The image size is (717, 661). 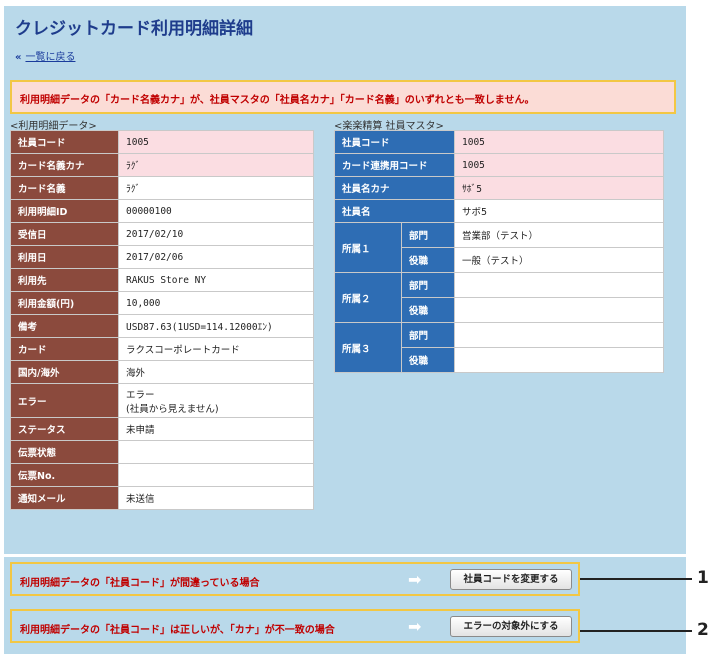 I want to click on table-row: カード名義 ﾗｸﾞ, so click(x=162, y=188).